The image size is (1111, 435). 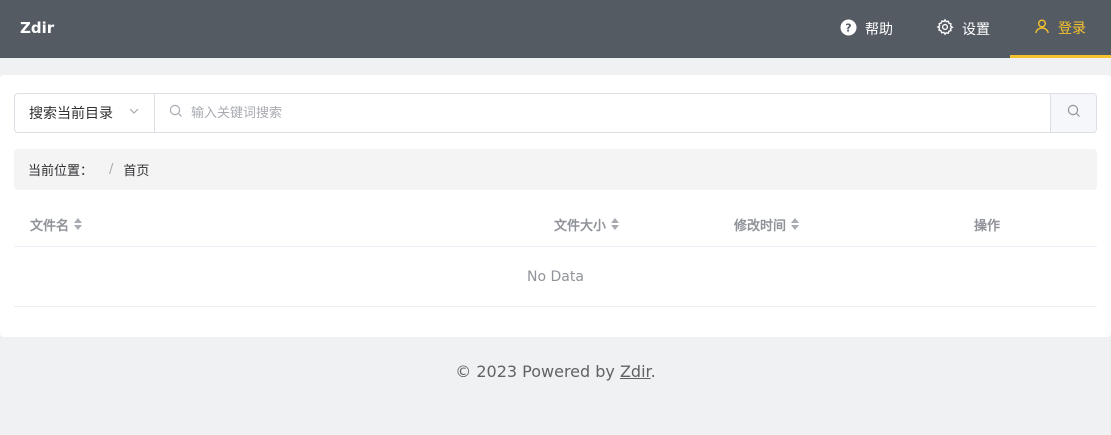 What do you see at coordinates (620, 113) in the screenshot?
I see `search-input` at bounding box center [620, 113].